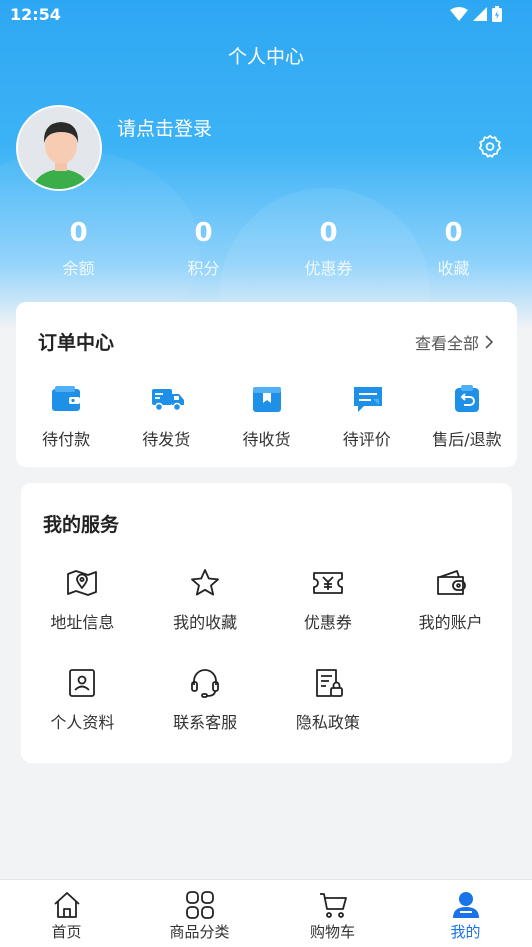 This screenshot has height=947, width=532. I want to click on service-address: 地址信息, so click(82, 617).